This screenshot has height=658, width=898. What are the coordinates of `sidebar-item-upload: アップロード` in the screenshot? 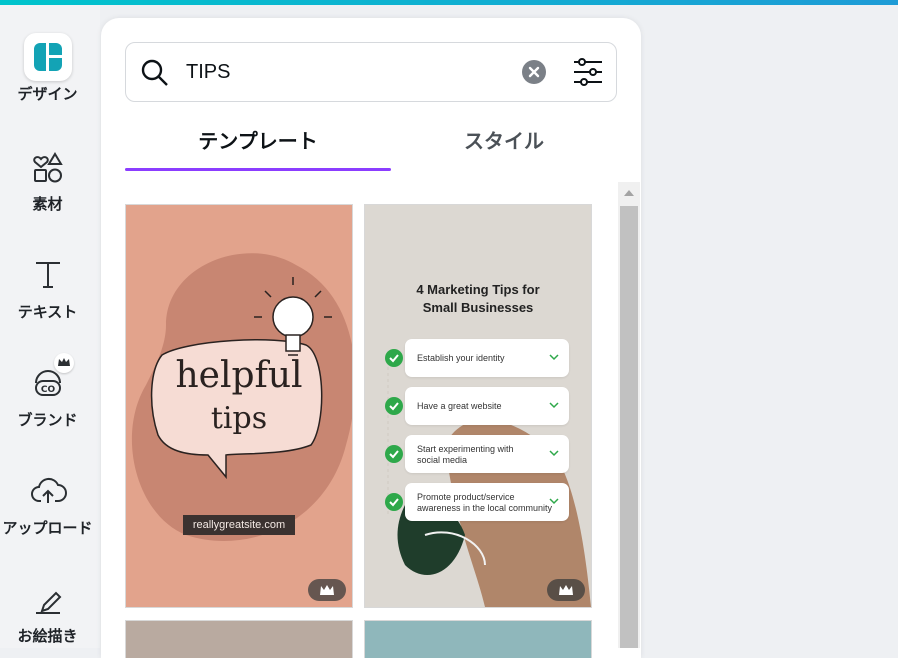 It's located at (47, 502).